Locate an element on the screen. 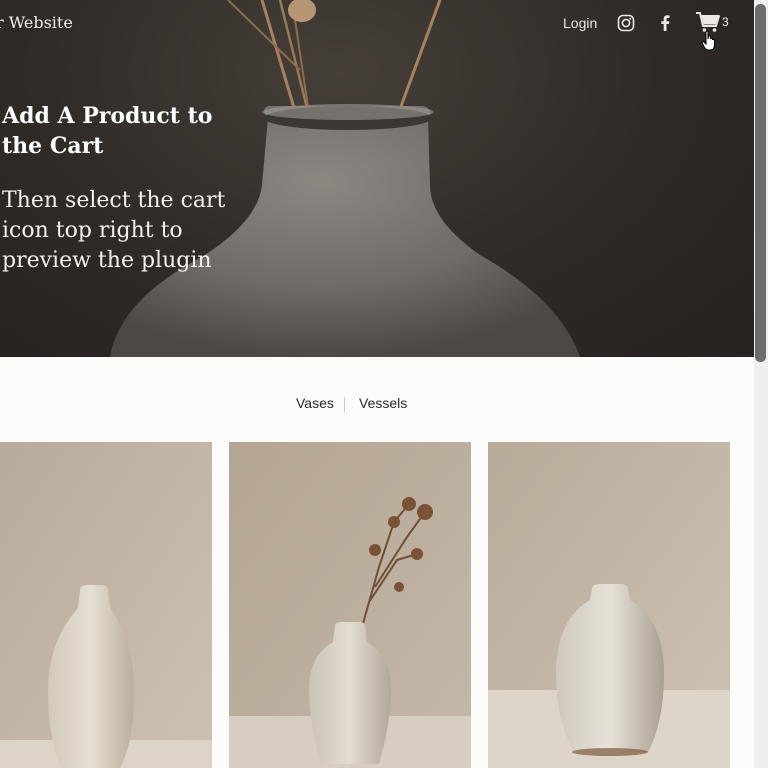  pointer-cursor-icon is located at coordinates (710, 41).